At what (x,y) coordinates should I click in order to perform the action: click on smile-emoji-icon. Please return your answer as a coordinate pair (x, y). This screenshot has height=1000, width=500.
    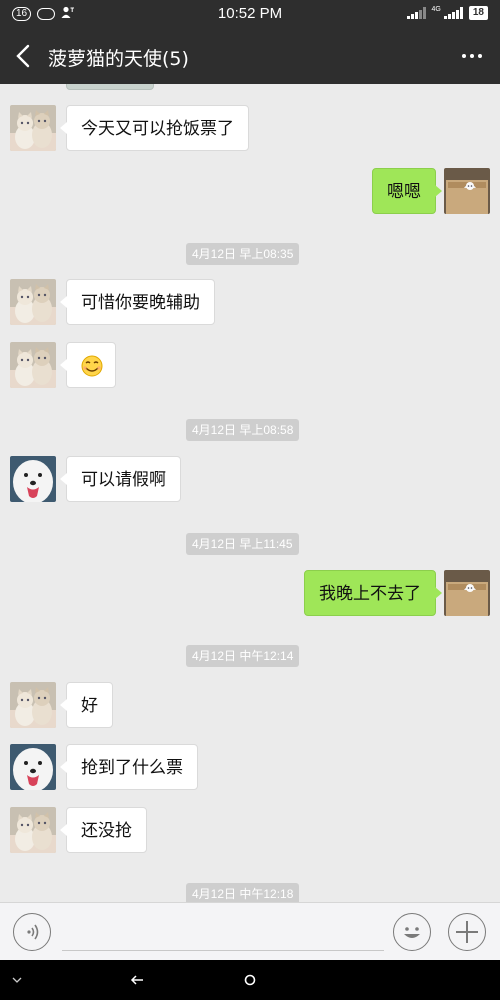
    Looking at the image, I should click on (92, 366).